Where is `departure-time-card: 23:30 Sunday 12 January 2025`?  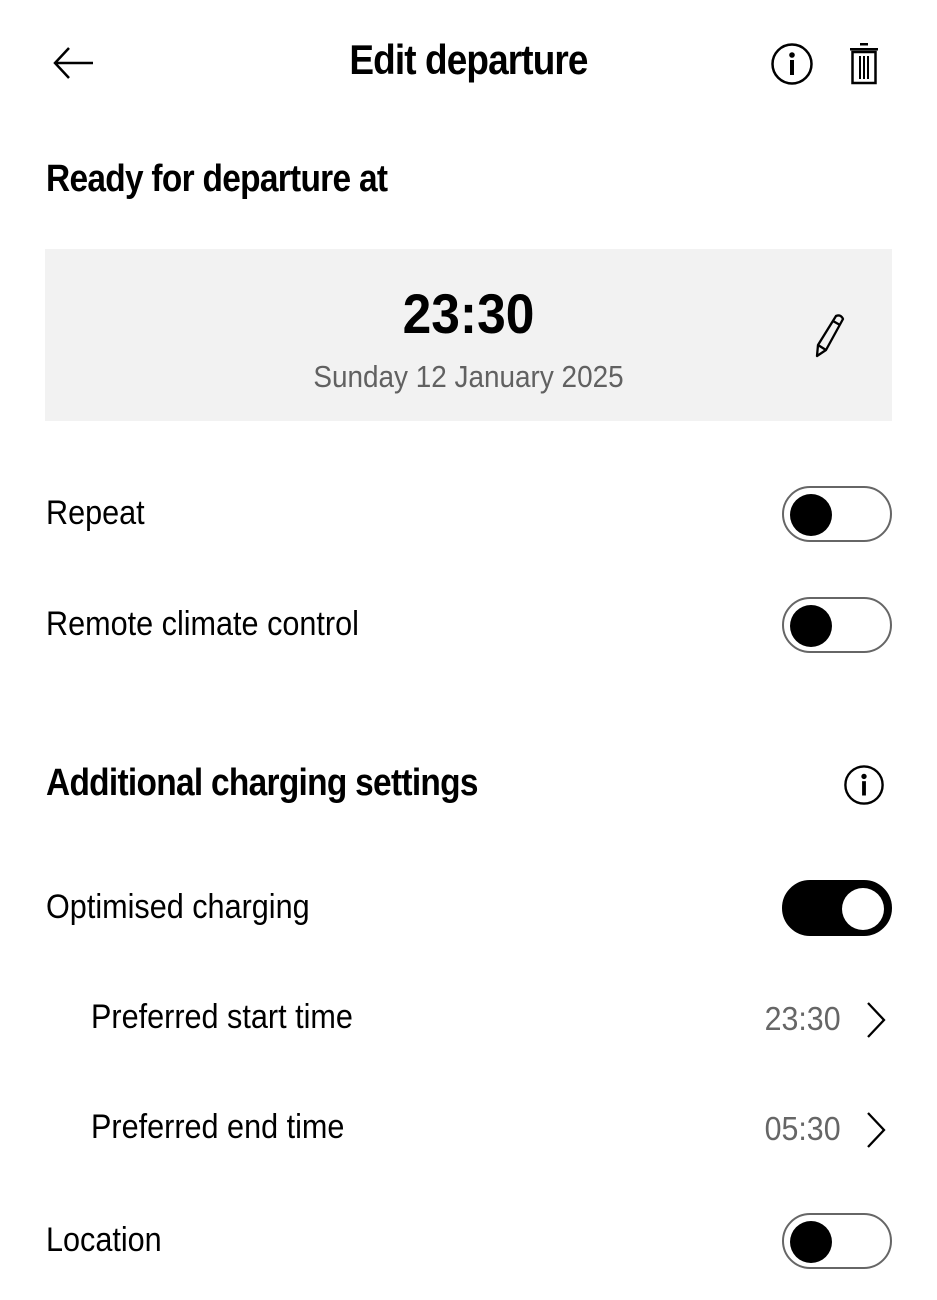 departure-time-card: 23:30 Sunday 12 January 2025 is located at coordinates (468, 335).